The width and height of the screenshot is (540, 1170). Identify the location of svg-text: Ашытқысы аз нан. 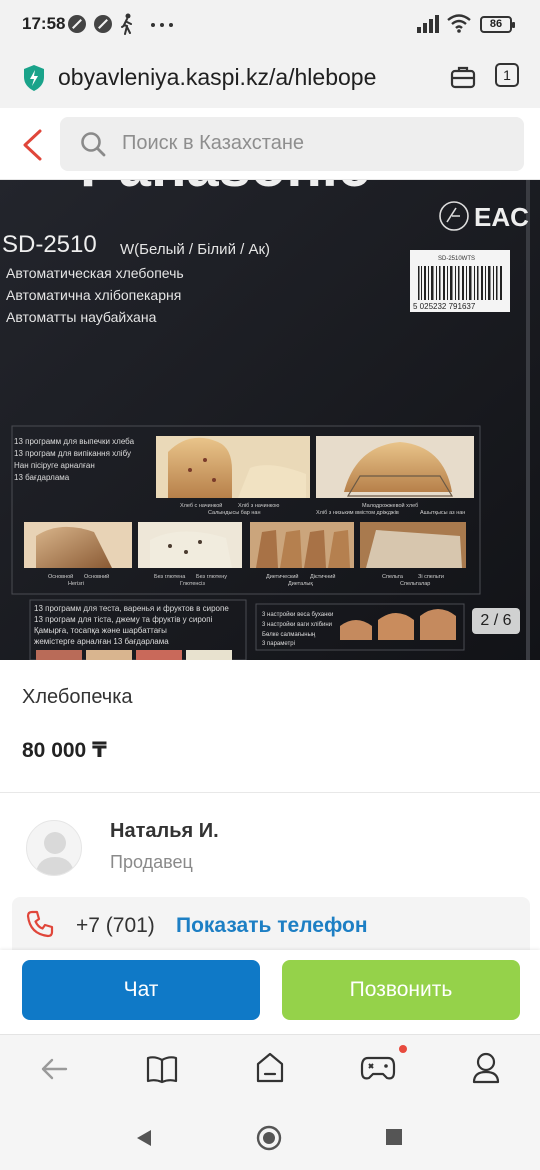
(442, 513).